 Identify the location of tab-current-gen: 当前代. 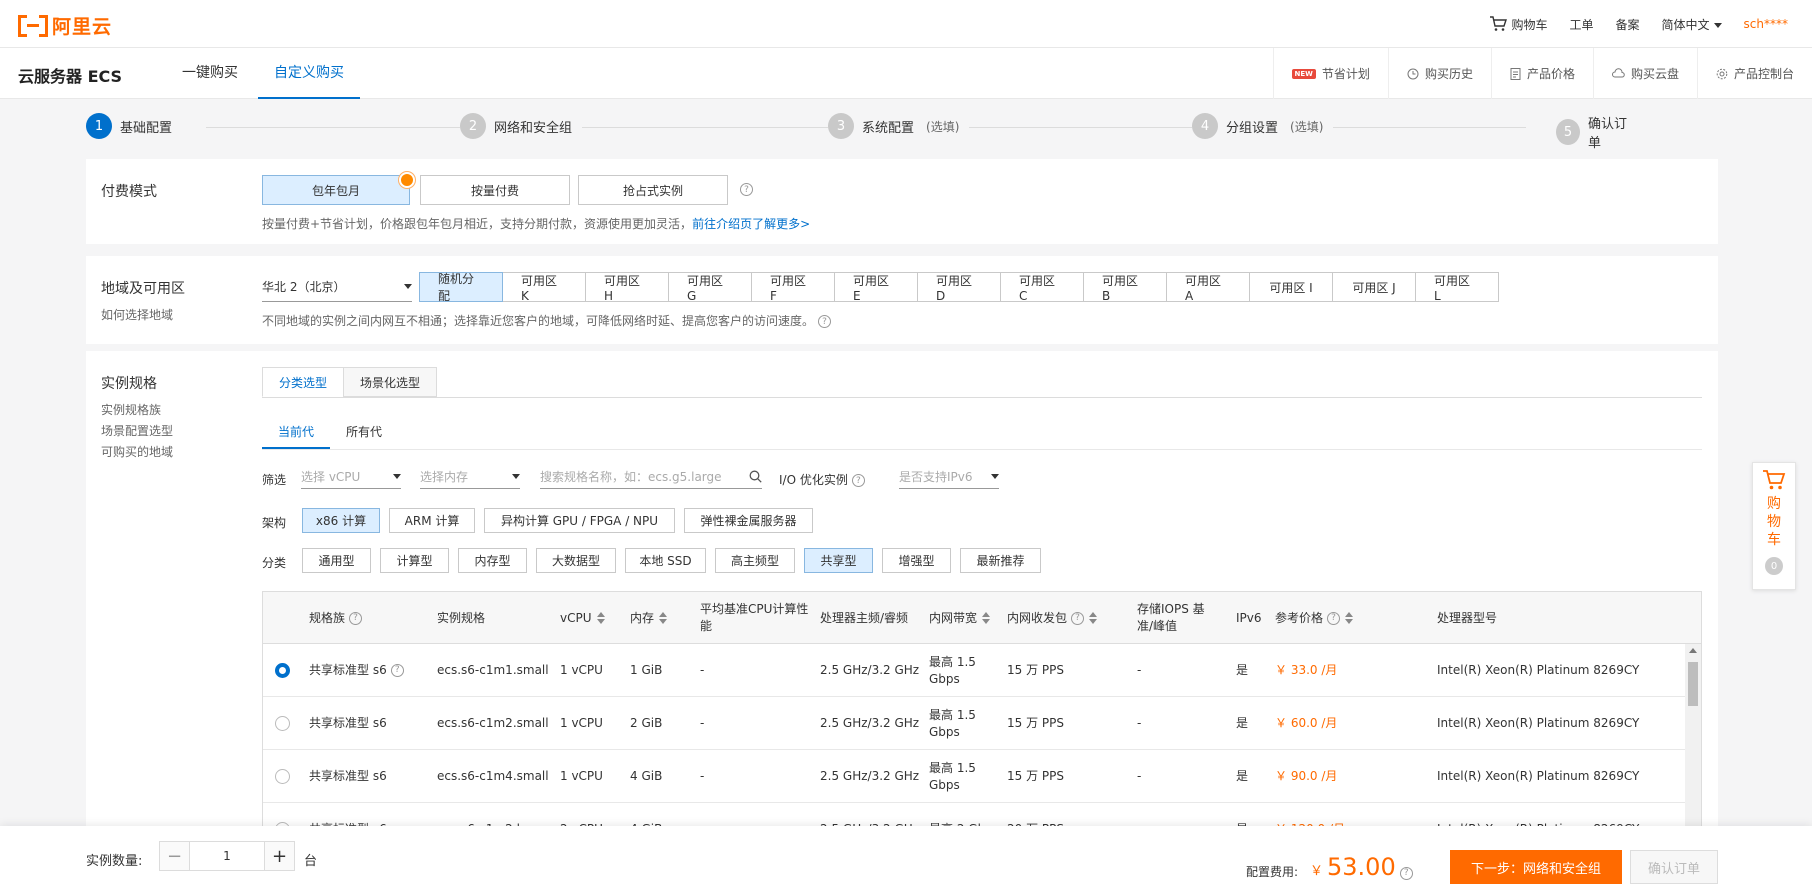
(296, 436).